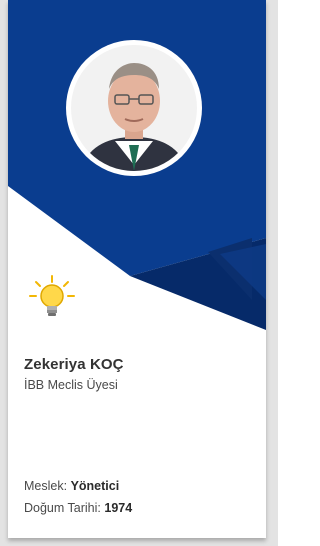 The width and height of the screenshot is (320, 546). I want to click on profile-title: İBB Meclis Üyesi, so click(71, 385).